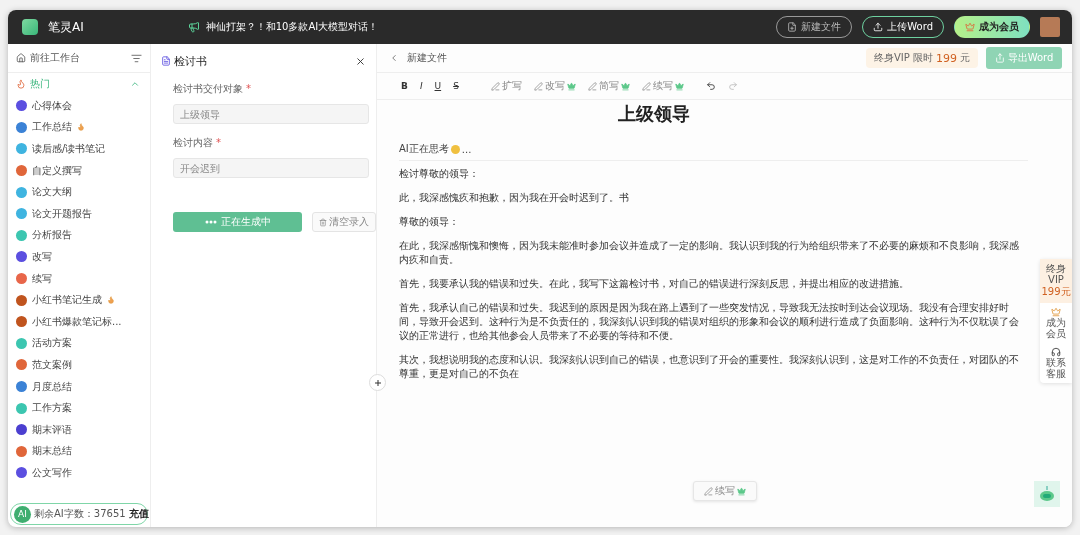  Describe the element at coordinates (22, 514) in the screenshot. I see `ai-avatar: AI` at that location.